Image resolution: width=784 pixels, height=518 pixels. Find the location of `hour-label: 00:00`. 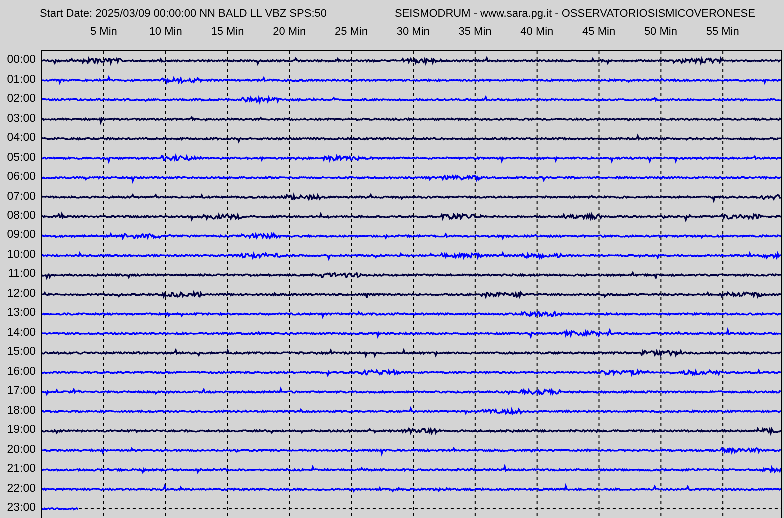

hour-label: 00:00 is located at coordinates (21, 60).